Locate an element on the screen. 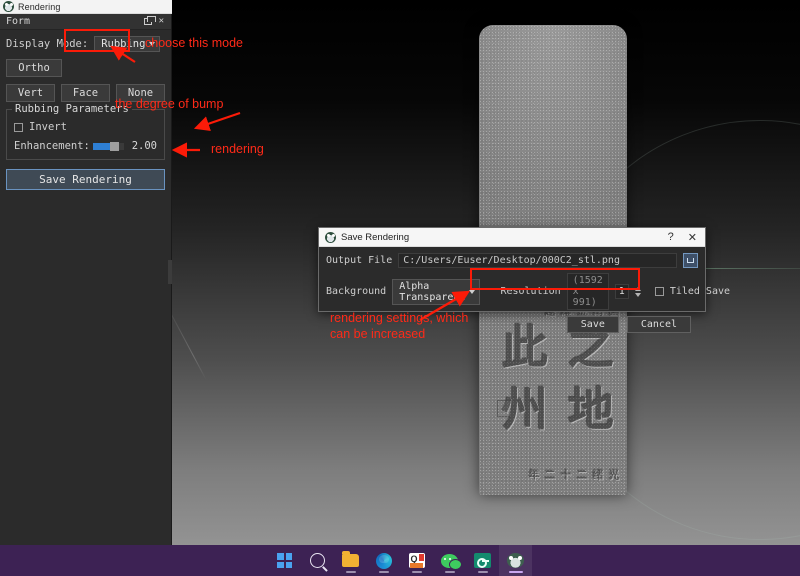  qq-button: Q is located at coordinates (416, 560).